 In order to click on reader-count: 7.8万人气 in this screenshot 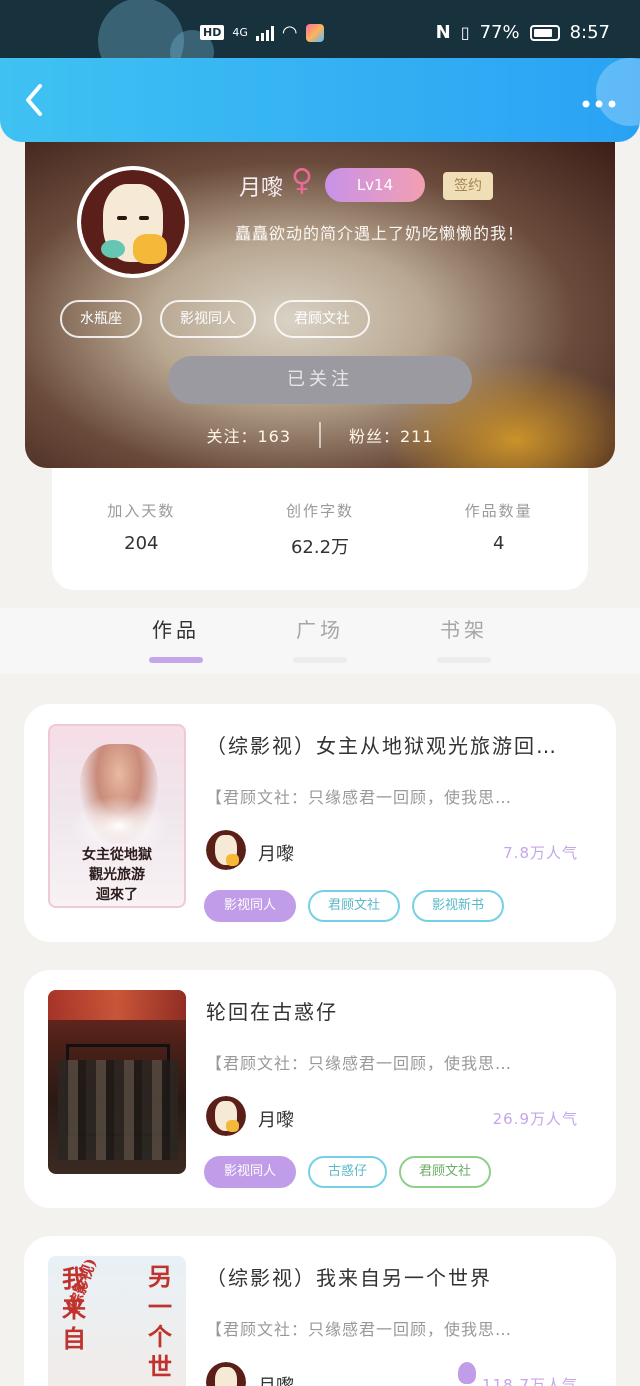, I will do `click(540, 853)`.